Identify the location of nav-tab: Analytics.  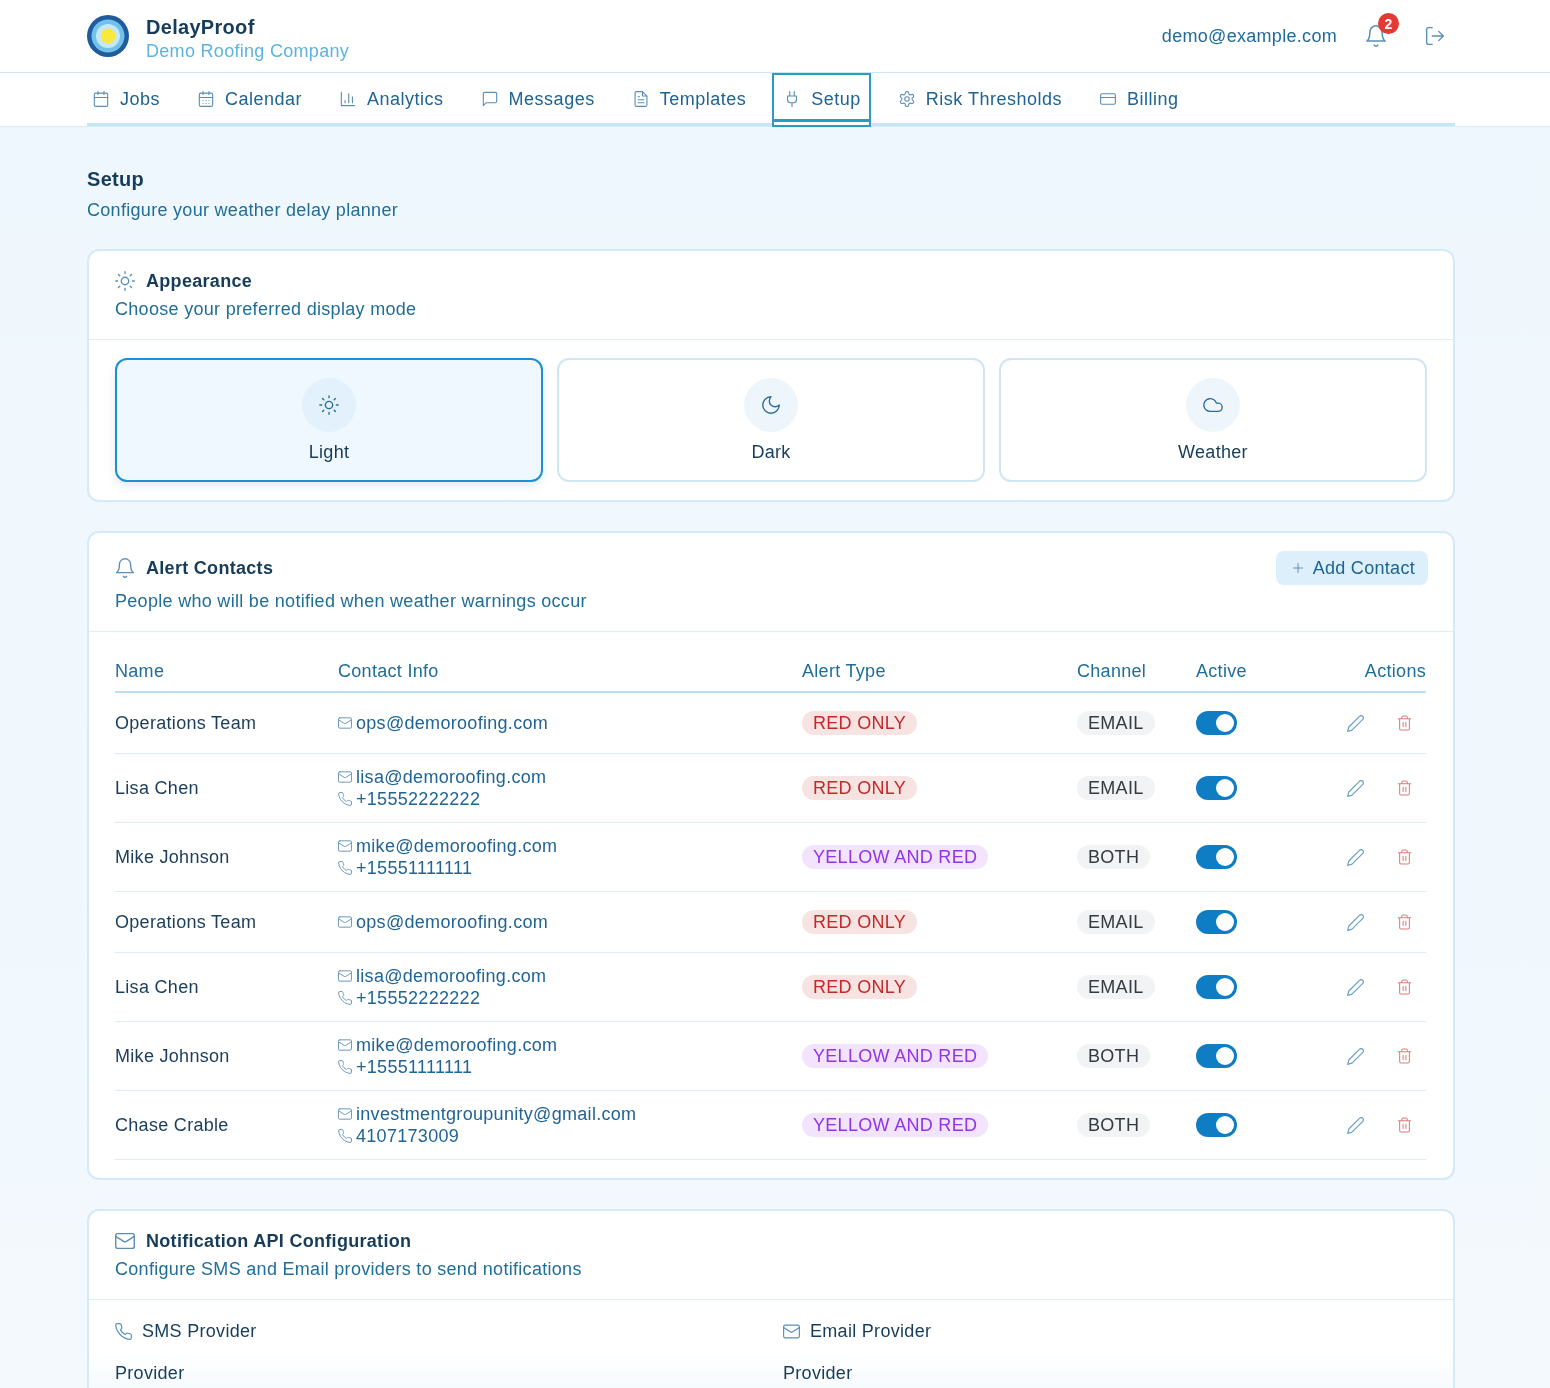
(391, 100).